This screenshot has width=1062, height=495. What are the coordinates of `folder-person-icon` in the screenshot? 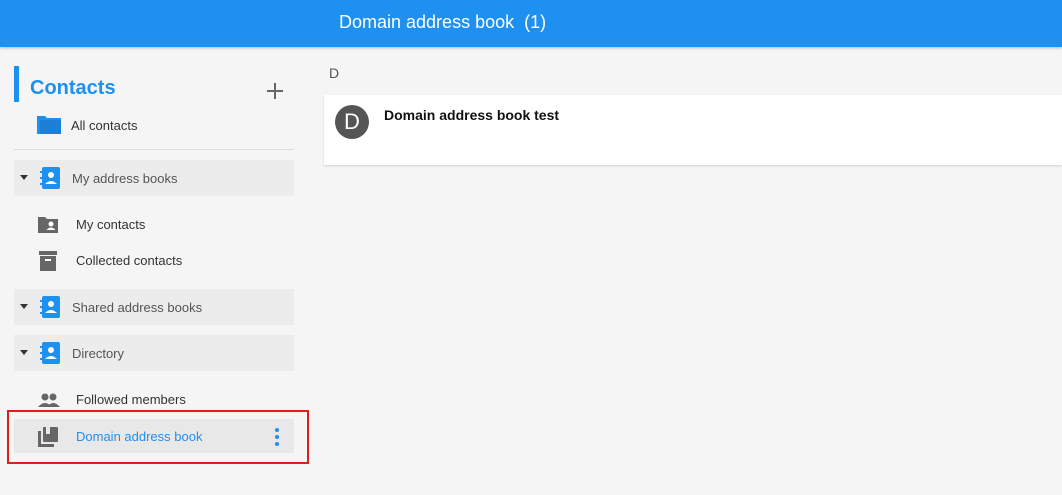 It's located at (48, 225).